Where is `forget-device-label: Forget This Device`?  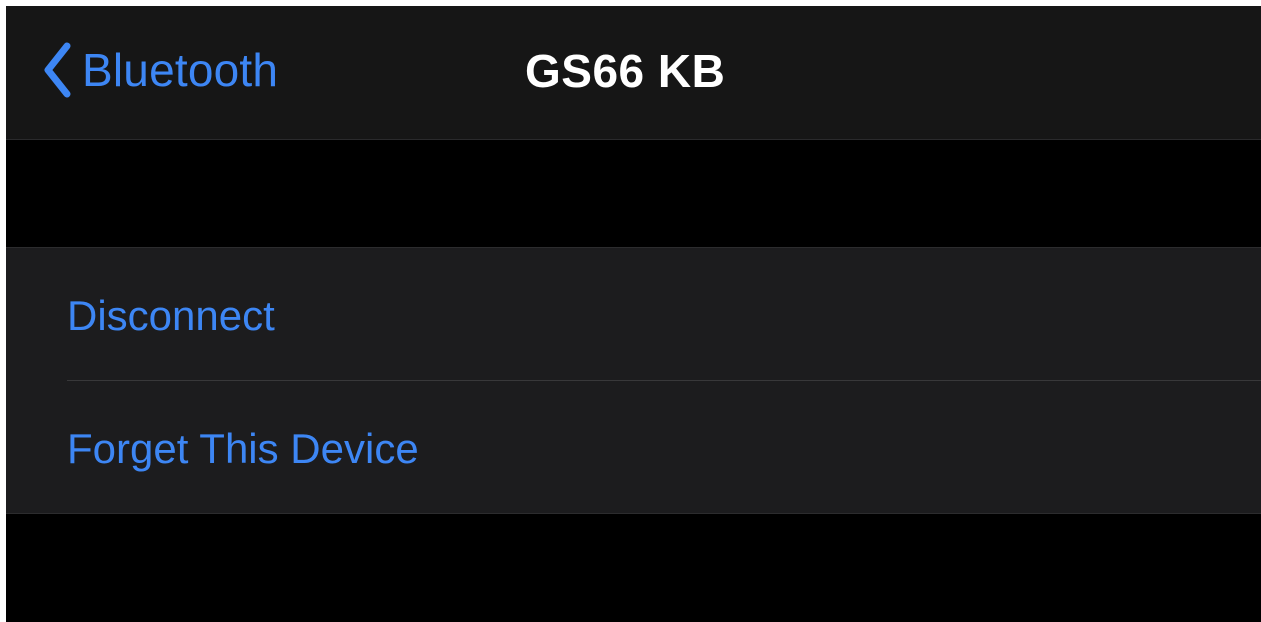 forget-device-label: Forget This Device is located at coordinates (243, 448).